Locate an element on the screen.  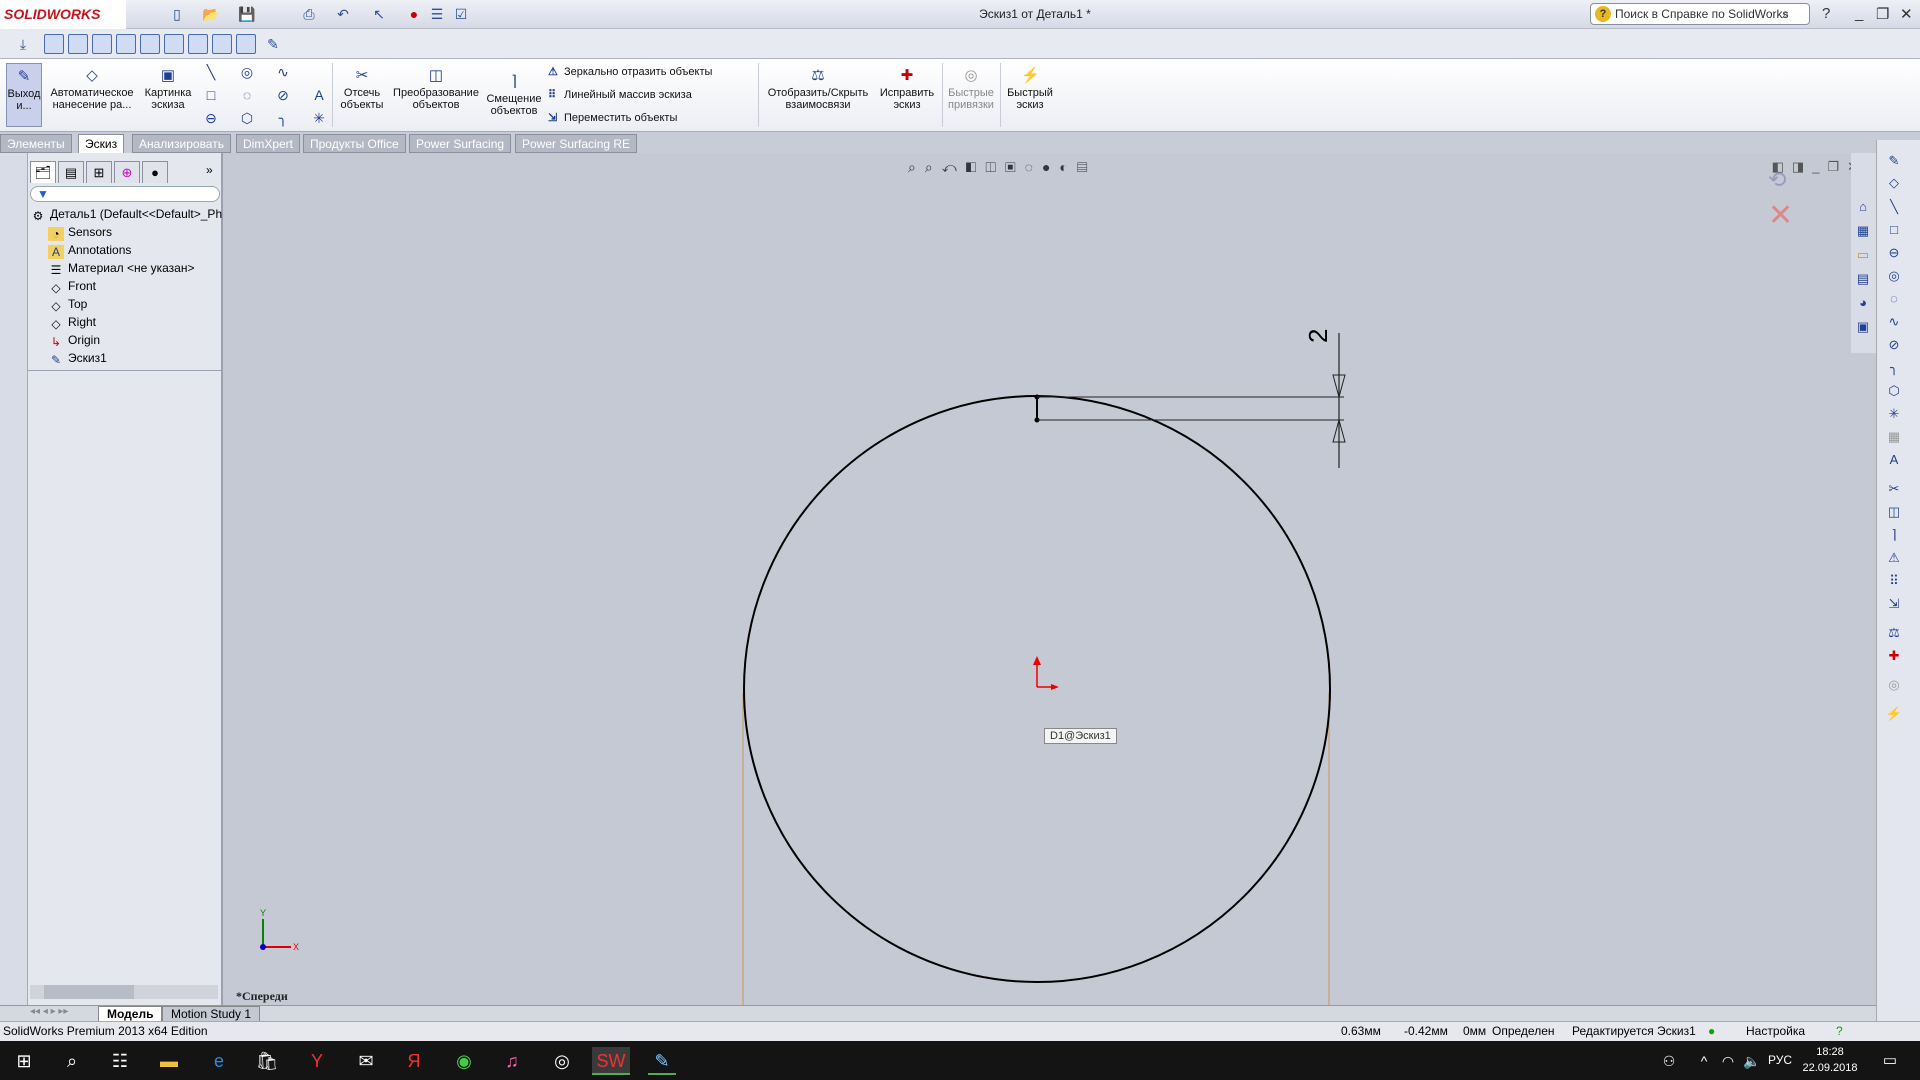
previous-view-icon: ↶ is located at coordinates (954, 167).